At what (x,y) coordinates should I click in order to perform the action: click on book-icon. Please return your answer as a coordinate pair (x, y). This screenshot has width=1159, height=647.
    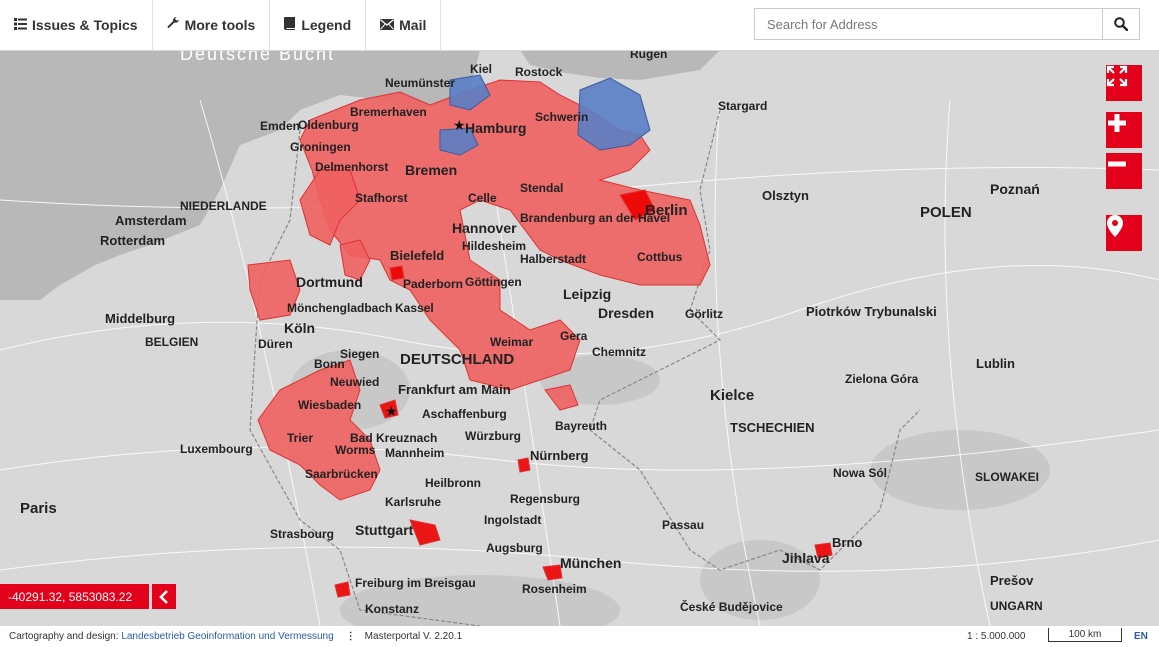
    Looking at the image, I should click on (290, 25).